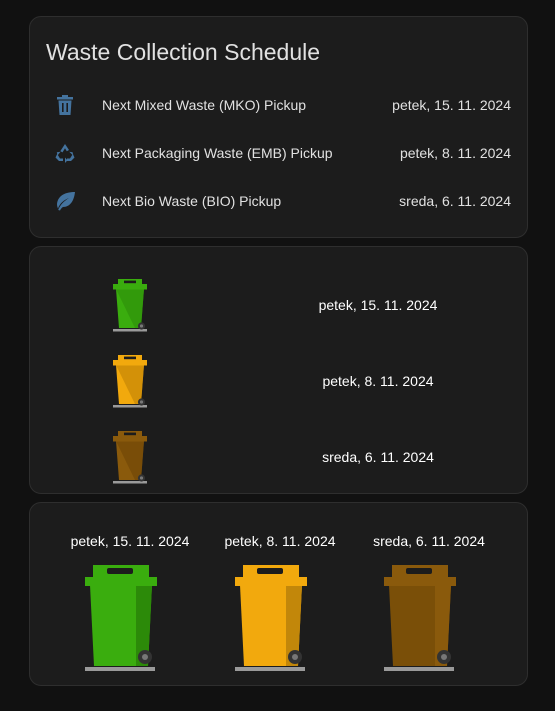 The width and height of the screenshot is (555, 711). Describe the element at coordinates (278, 457) in the screenshot. I see `bin-row-brown: sreda, 6. 11. 2024` at that location.